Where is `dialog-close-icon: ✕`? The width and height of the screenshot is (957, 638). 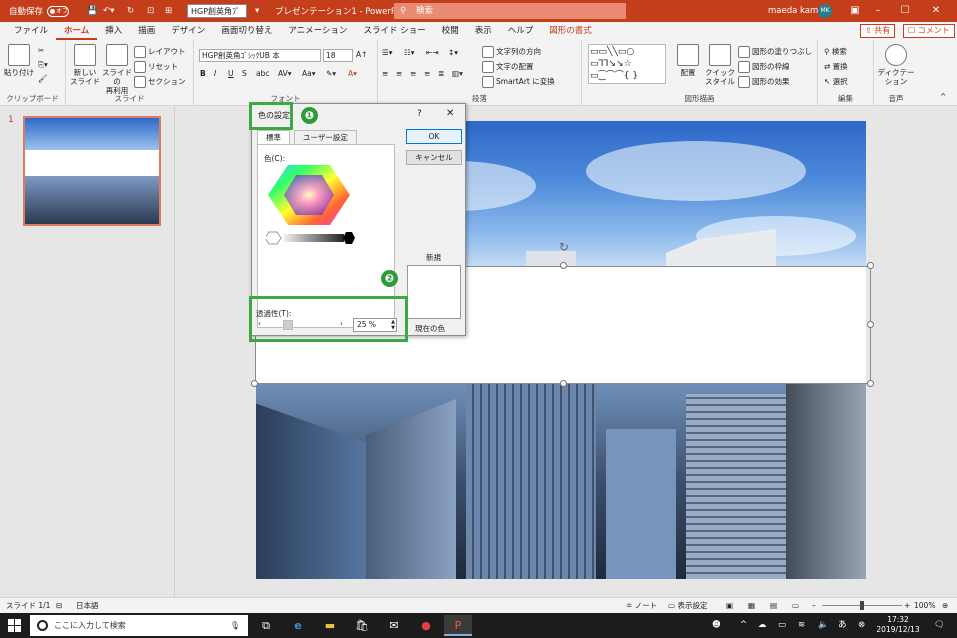 dialog-close-icon: ✕ is located at coordinates (450, 113).